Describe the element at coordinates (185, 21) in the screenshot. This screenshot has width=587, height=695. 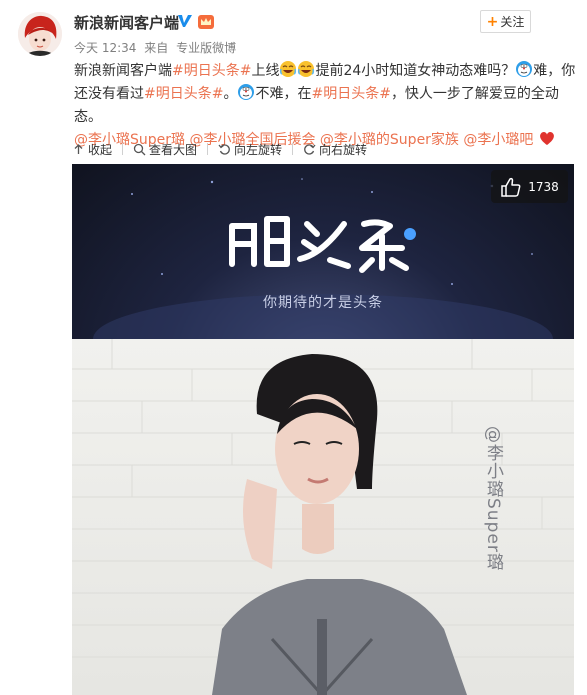
I see `verified-icon` at that location.